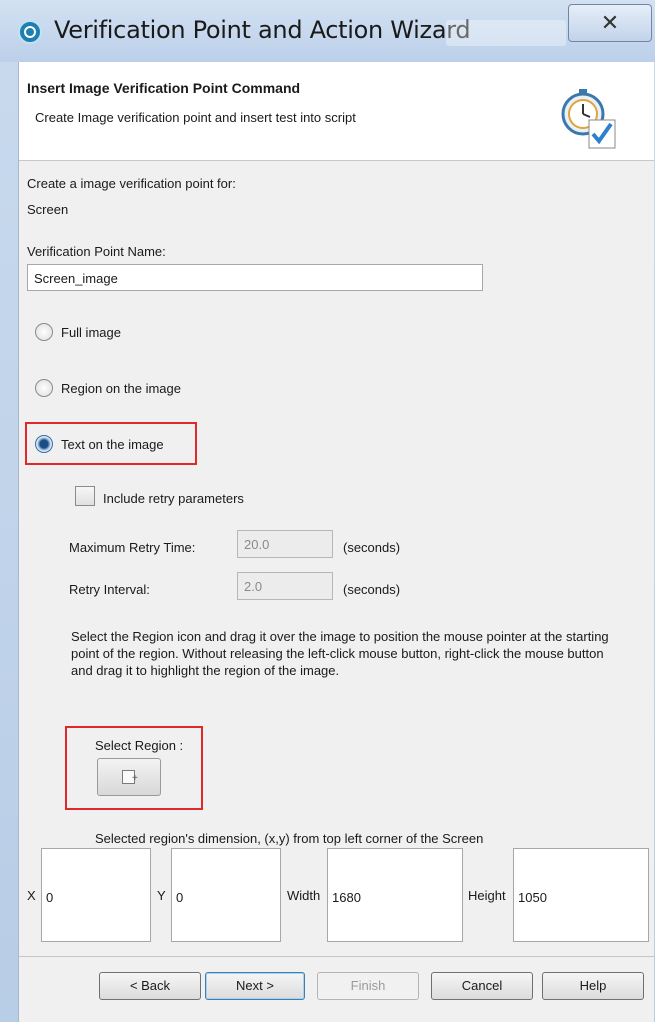 This screenshot has height=1022, width=655. I want to click on radio-region-on-image: Region on the image, so click(125, 389).